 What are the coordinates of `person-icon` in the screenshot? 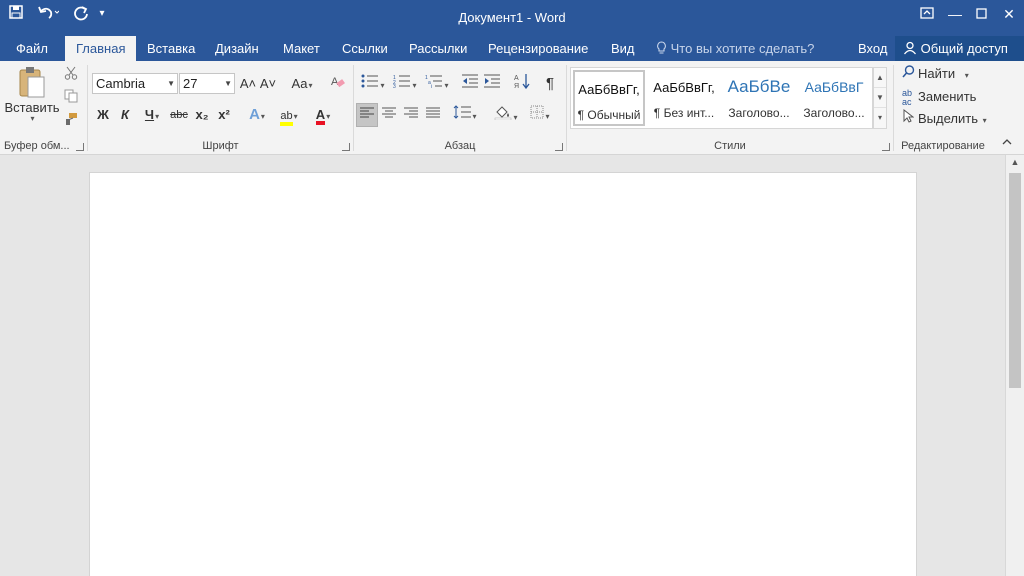 It's located at (912, 48).